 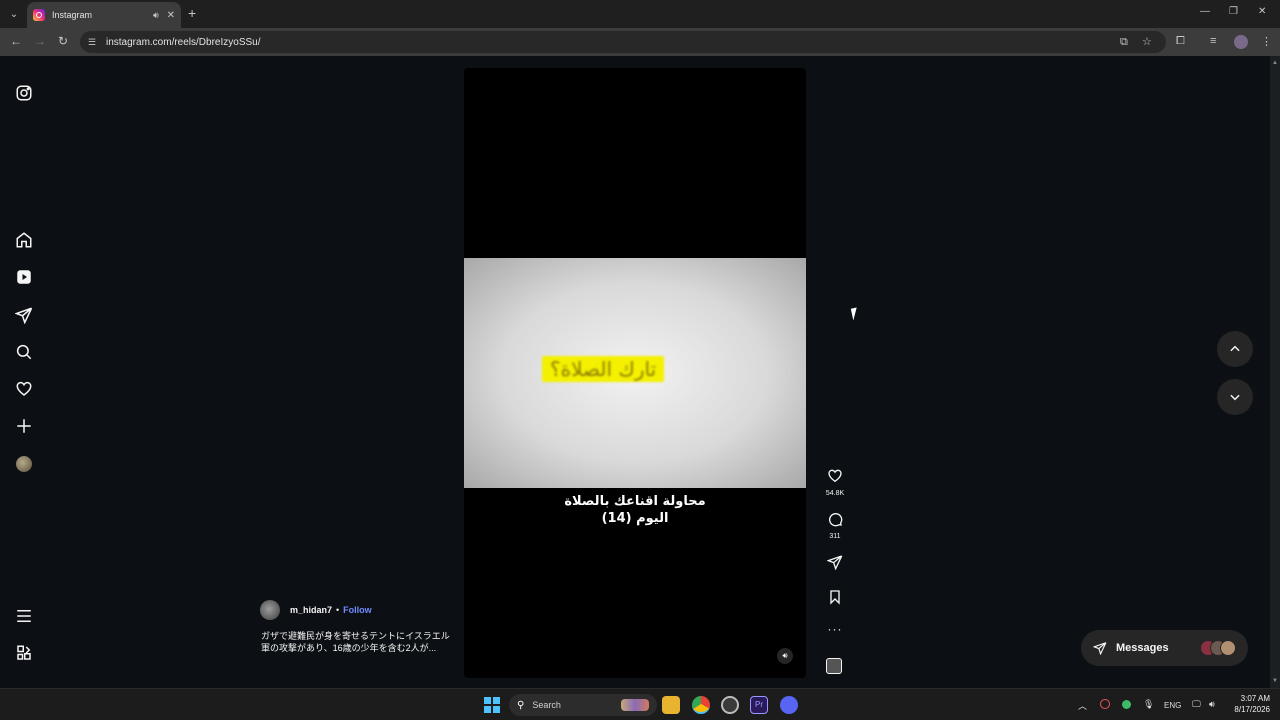 What do you see at coordinates (24, 653) in the screenshot?
I see `also-from-meta-icon` at bounding box center [24, 653].